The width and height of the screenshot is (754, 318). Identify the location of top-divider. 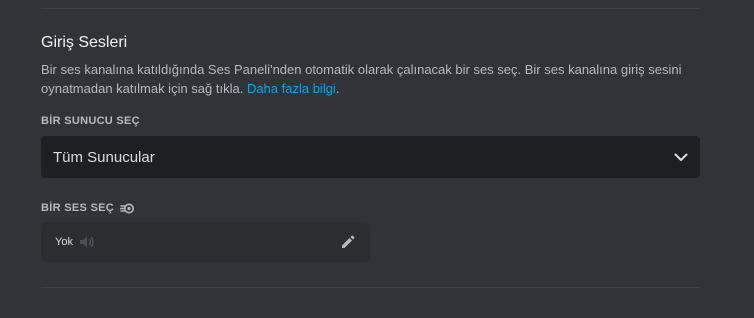
(370, 8).